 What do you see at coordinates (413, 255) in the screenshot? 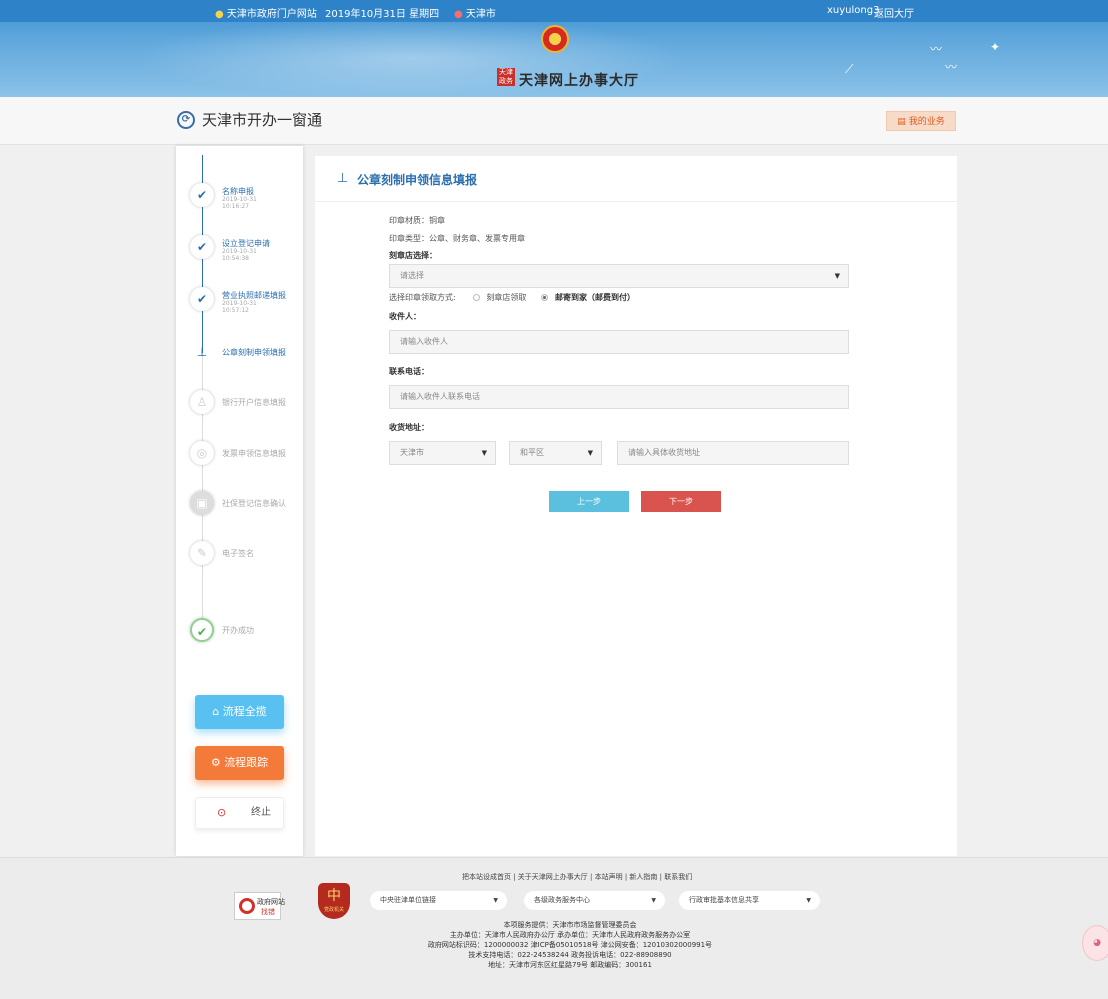
I see `shop-label: 刻章店选择：` at bounding box center [413, 255].